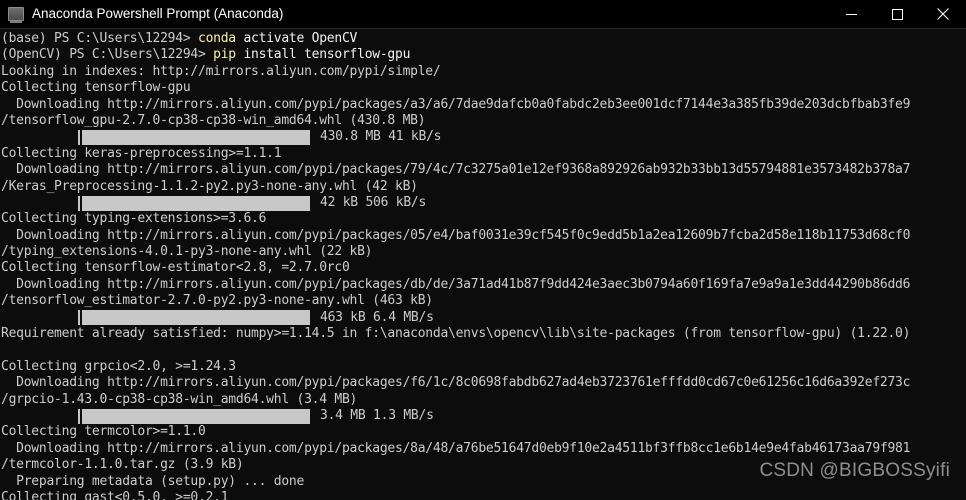  Describe the element at coordinates (107, 55) in the screenshot. I see `shell-prompt: (OpenCV) PS C:\Users\12294>` at that location.